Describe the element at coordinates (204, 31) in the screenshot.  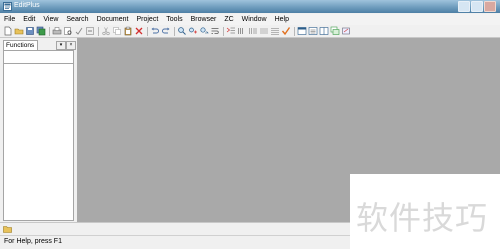
I see `find-next-icon` at that location.